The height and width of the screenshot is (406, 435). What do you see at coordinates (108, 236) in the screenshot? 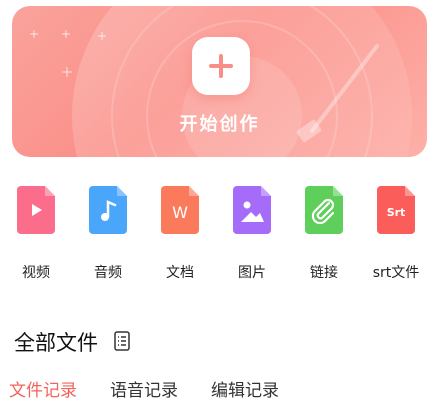
I see `tool-audio: 音频` at bounding box center [108, 236].